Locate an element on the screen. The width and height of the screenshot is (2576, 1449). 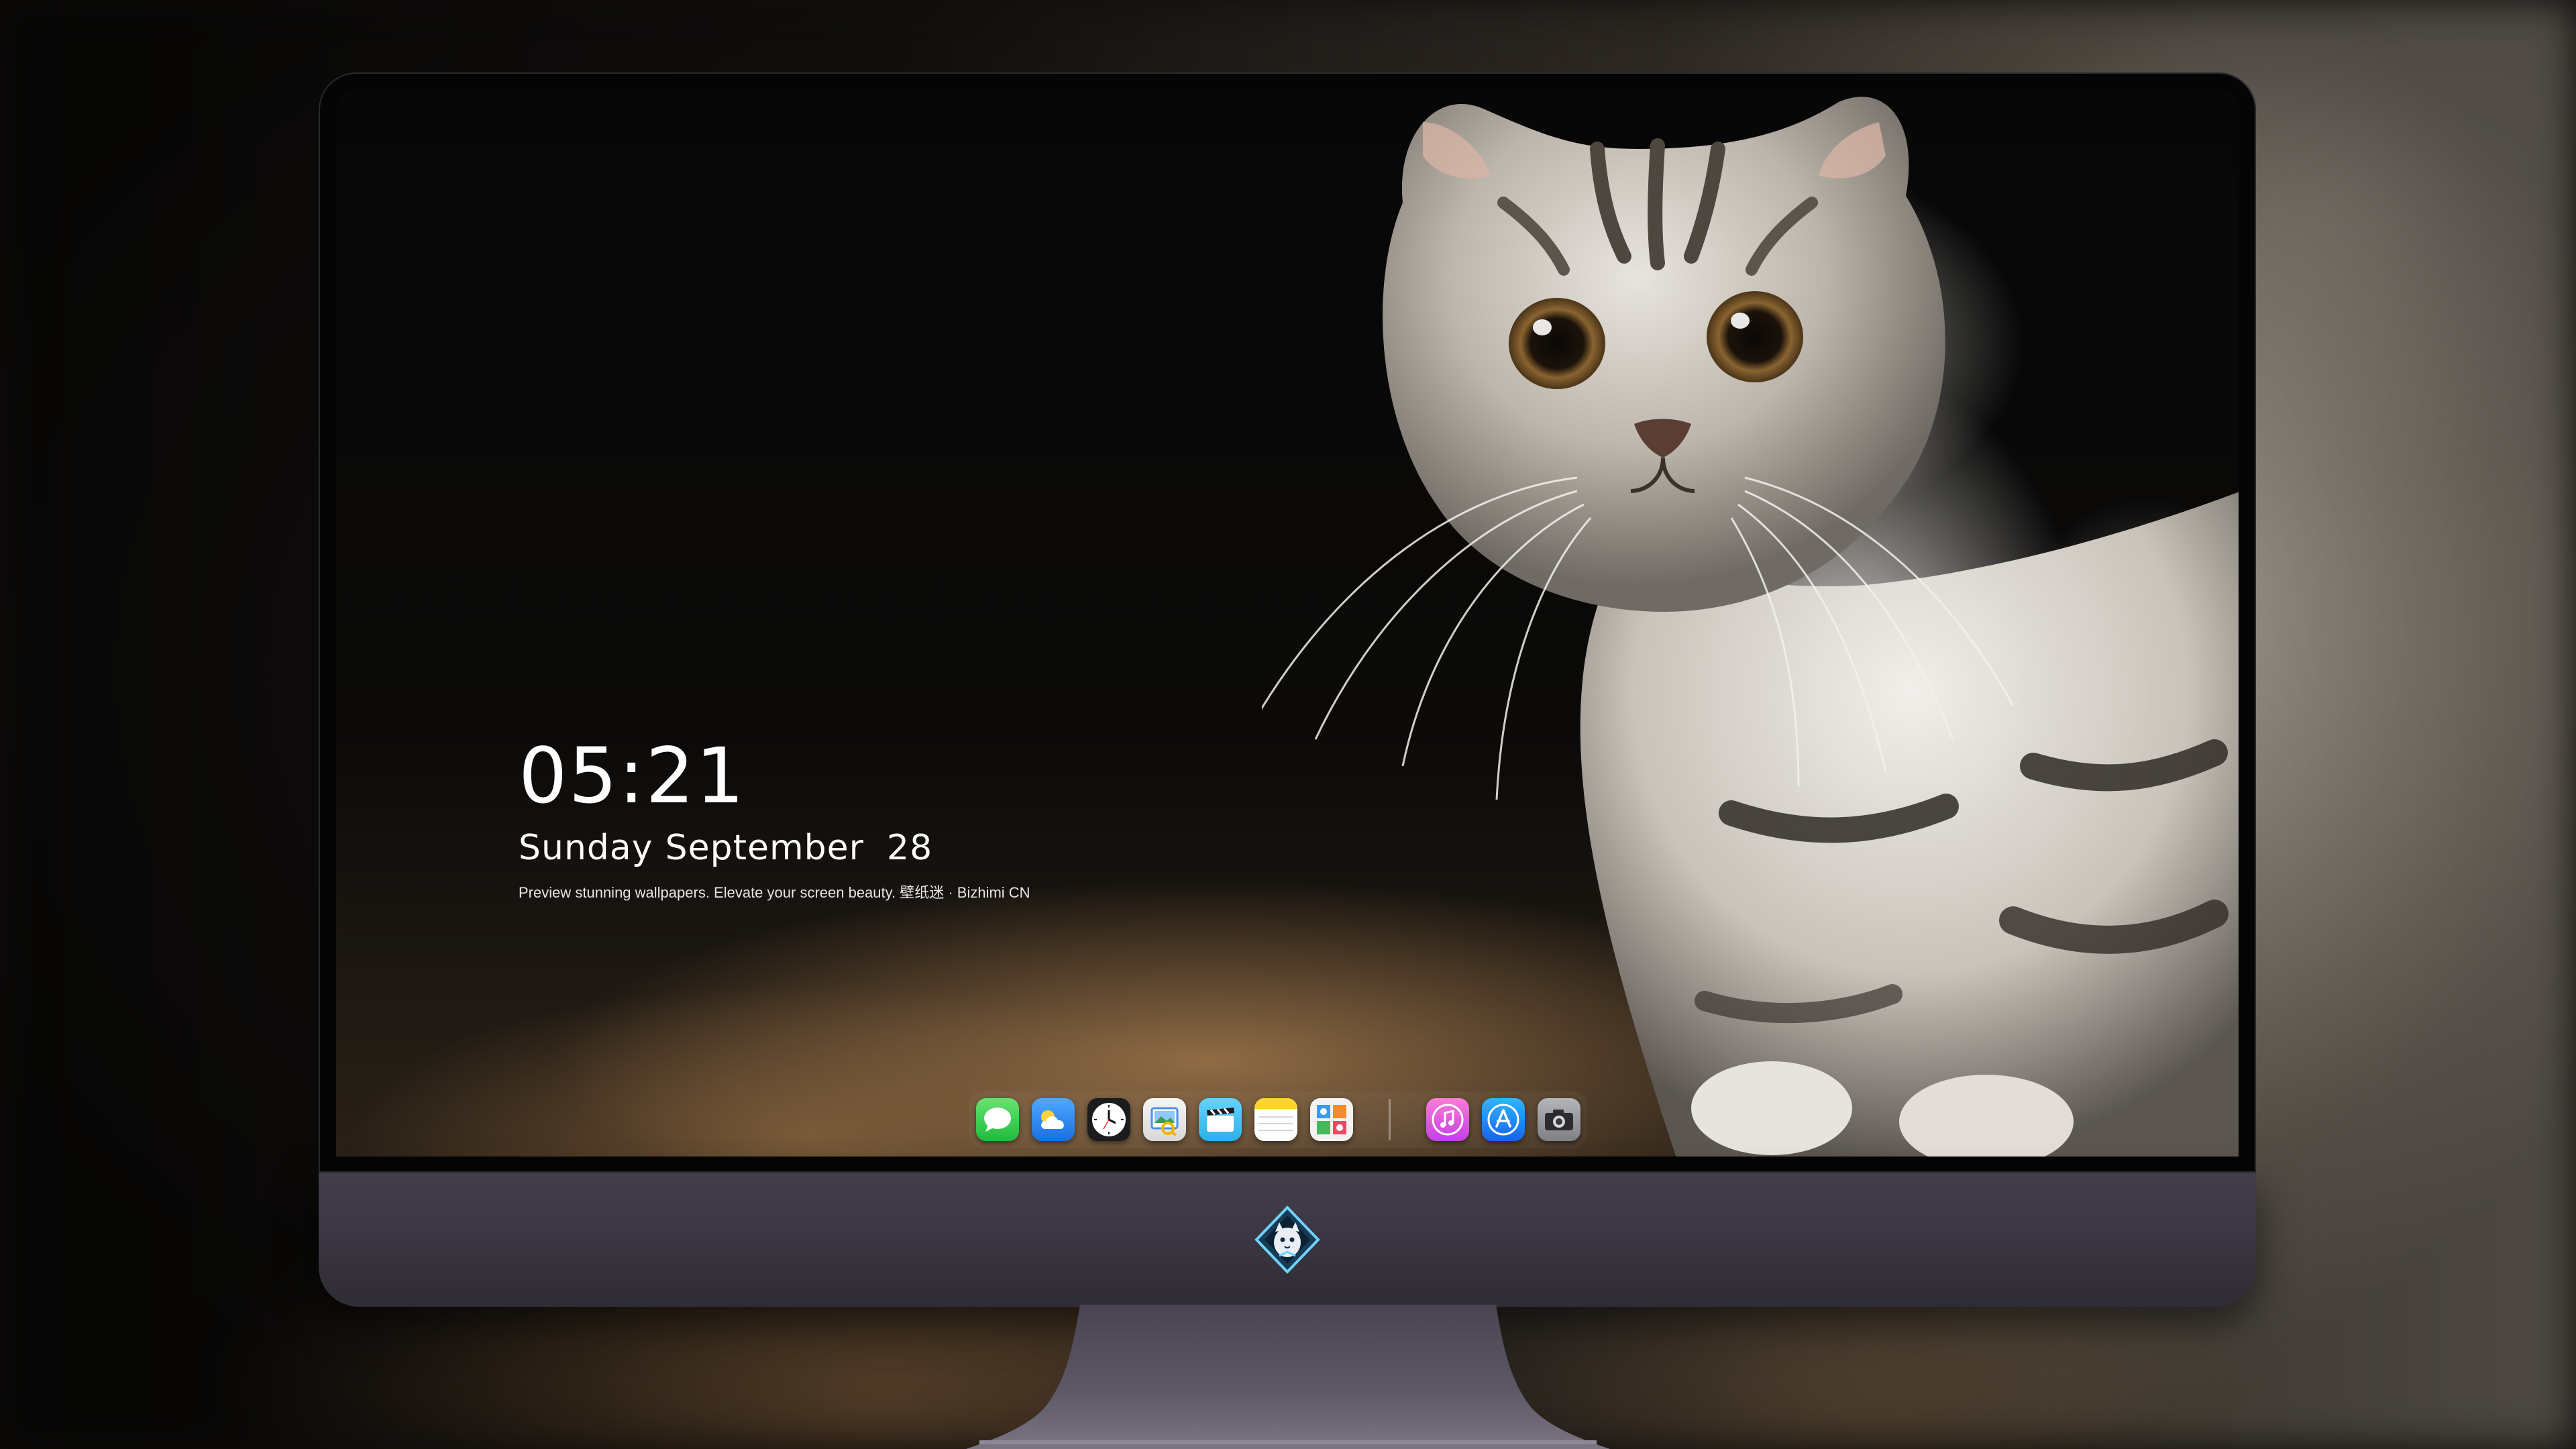
date-weekday: Sunday is located at coordinates (586, 848).